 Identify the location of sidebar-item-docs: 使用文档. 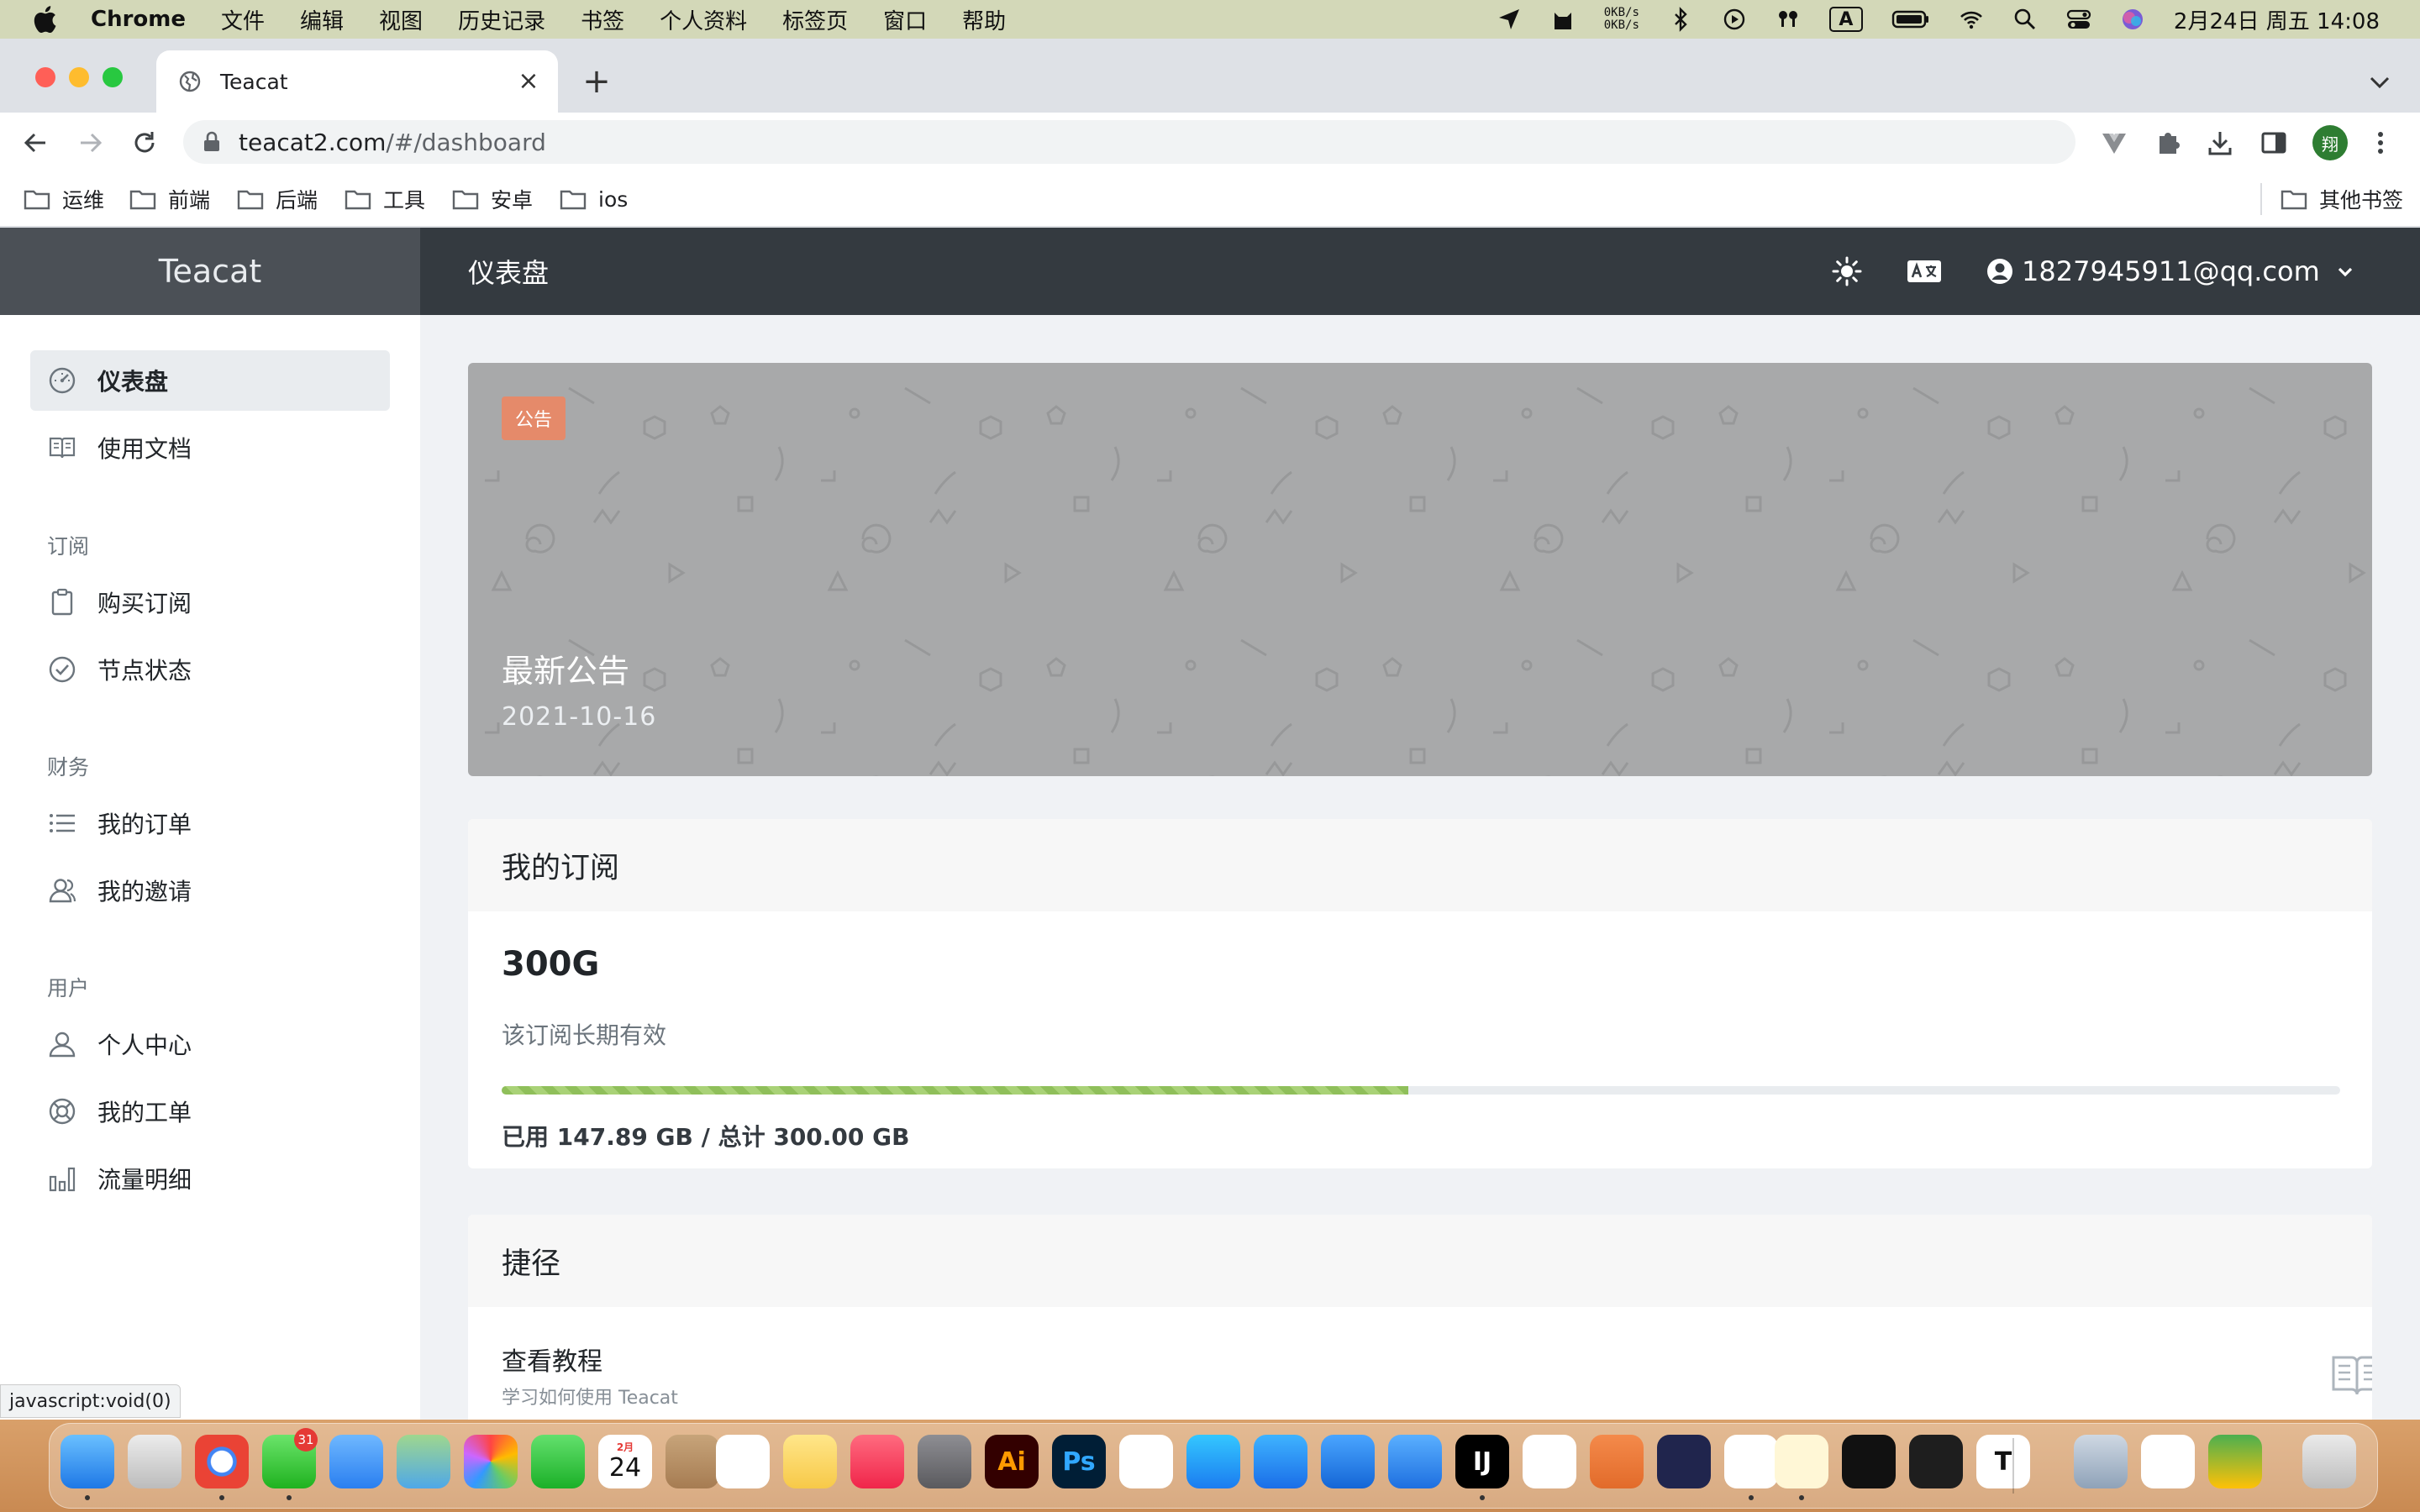
(210, 447).